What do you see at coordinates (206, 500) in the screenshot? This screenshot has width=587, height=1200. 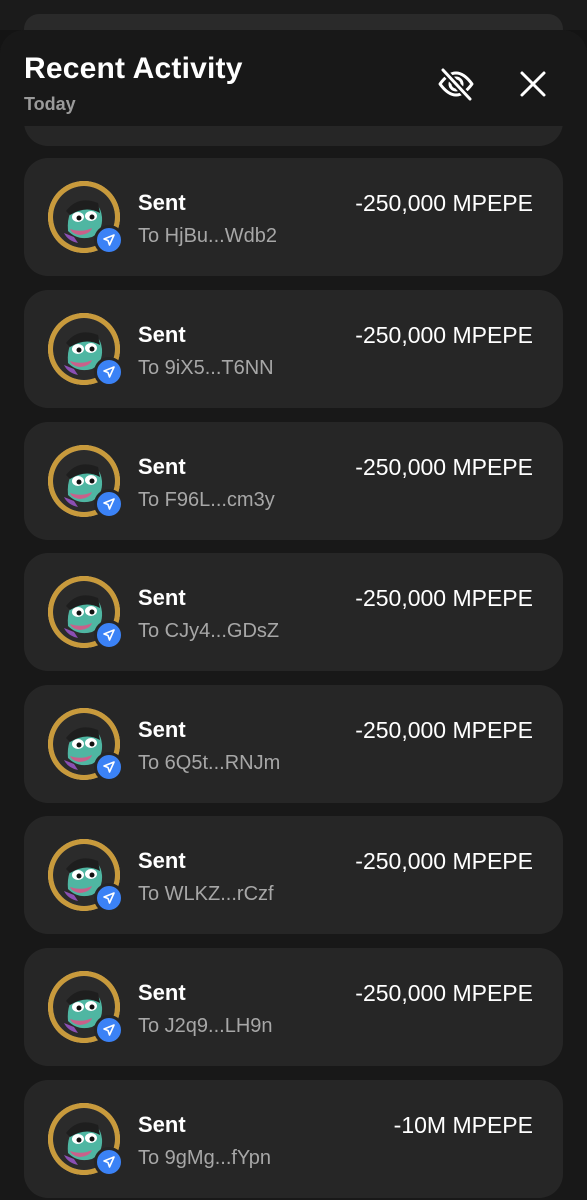 I see `recipient-address: To F96L...cm3y` at bounding box center [206, 500].